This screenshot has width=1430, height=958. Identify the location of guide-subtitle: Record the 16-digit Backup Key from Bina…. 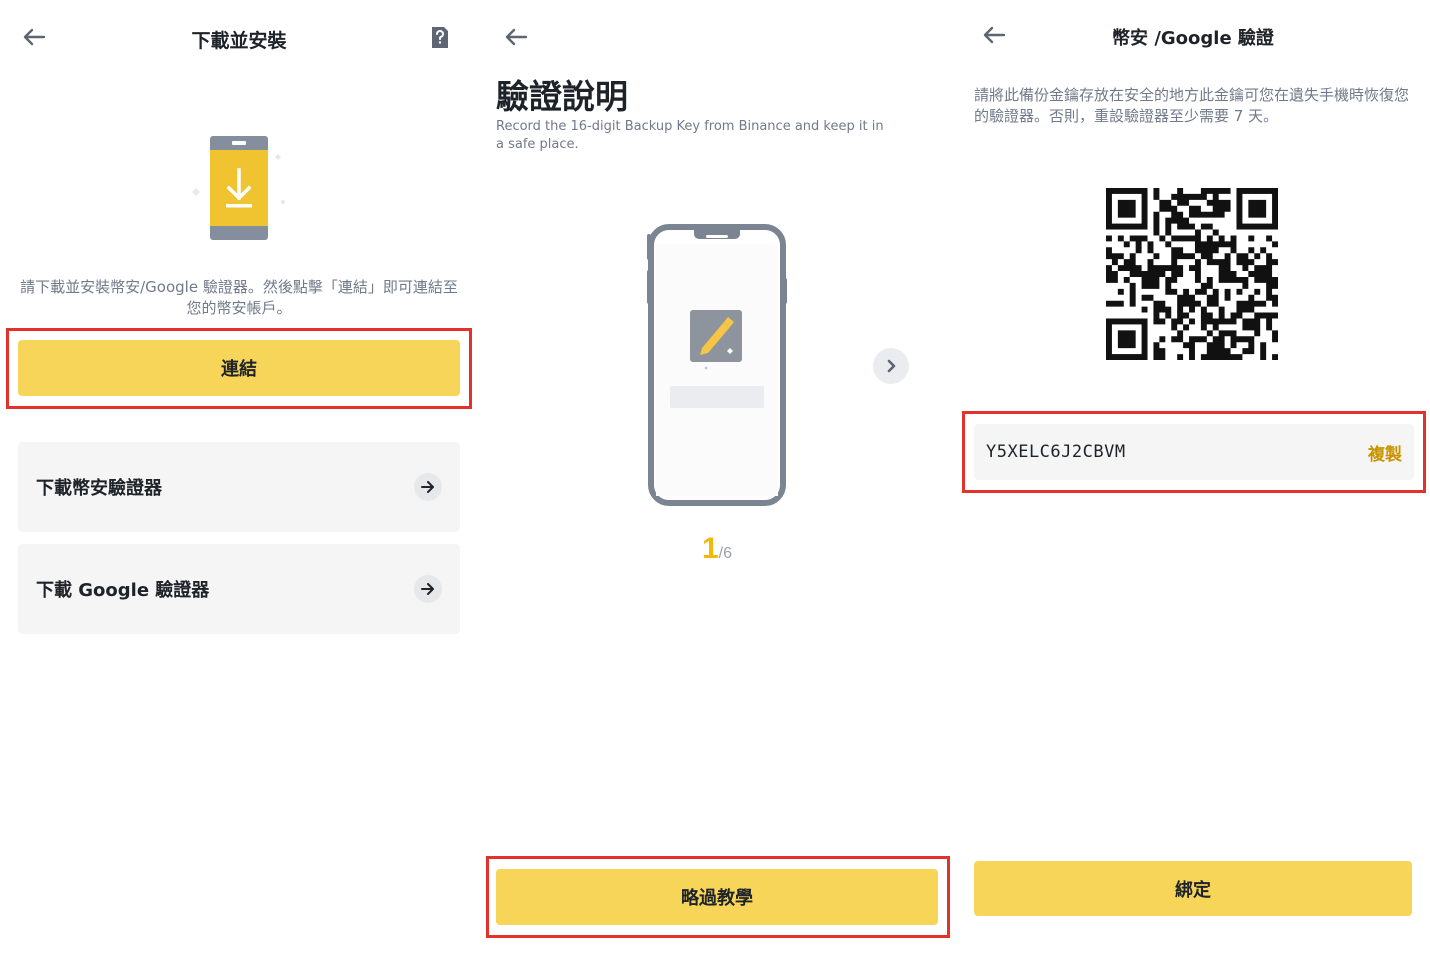
(690, 135).